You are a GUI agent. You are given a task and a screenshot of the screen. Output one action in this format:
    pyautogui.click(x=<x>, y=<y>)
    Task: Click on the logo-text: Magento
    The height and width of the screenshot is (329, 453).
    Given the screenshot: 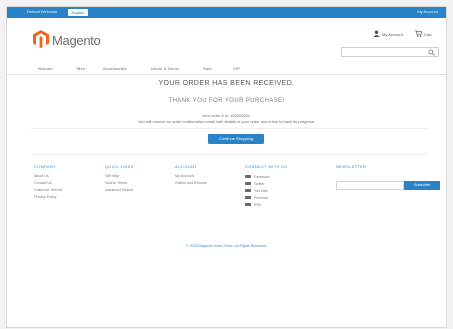 What is the action you would take?
    pyautogui.click(x=76, y=40)
    